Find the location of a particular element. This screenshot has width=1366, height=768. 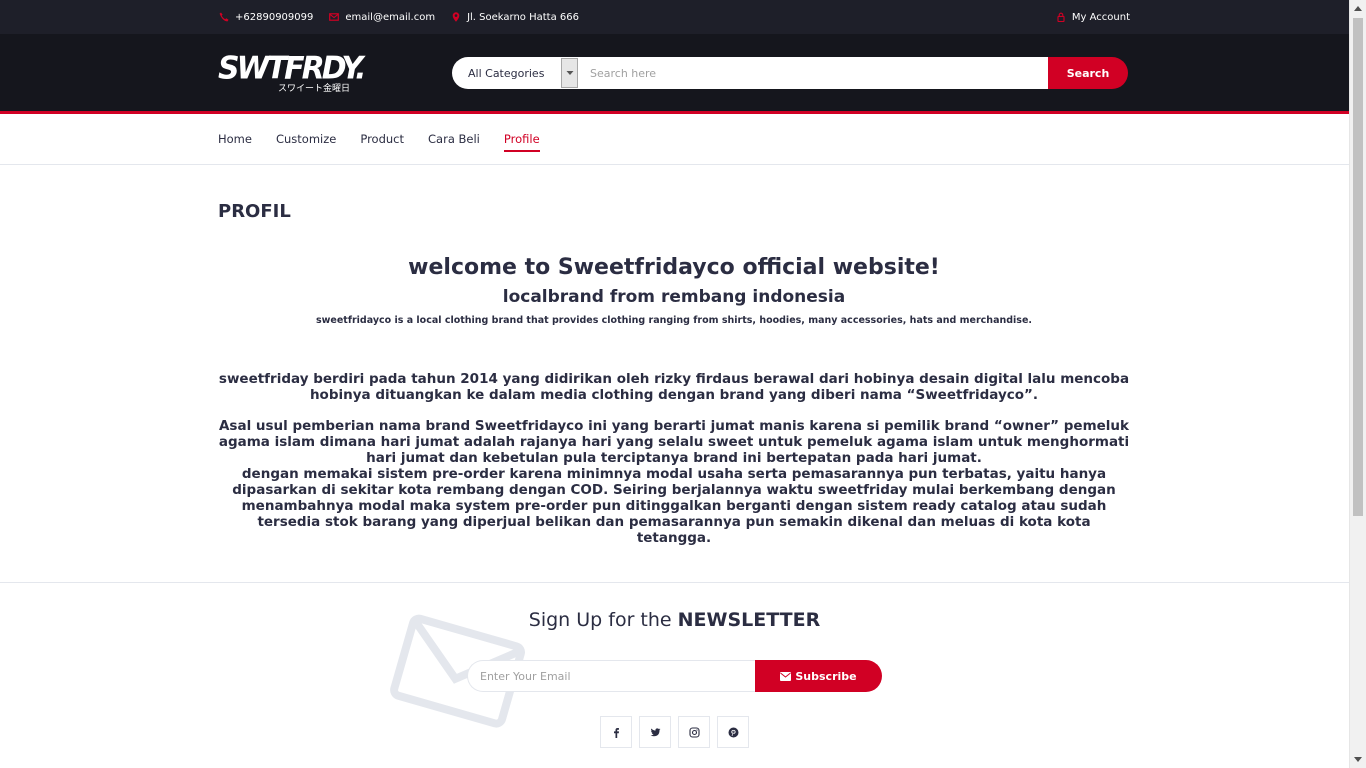

page-title: PROFIL is located at coordinates (254, 211).